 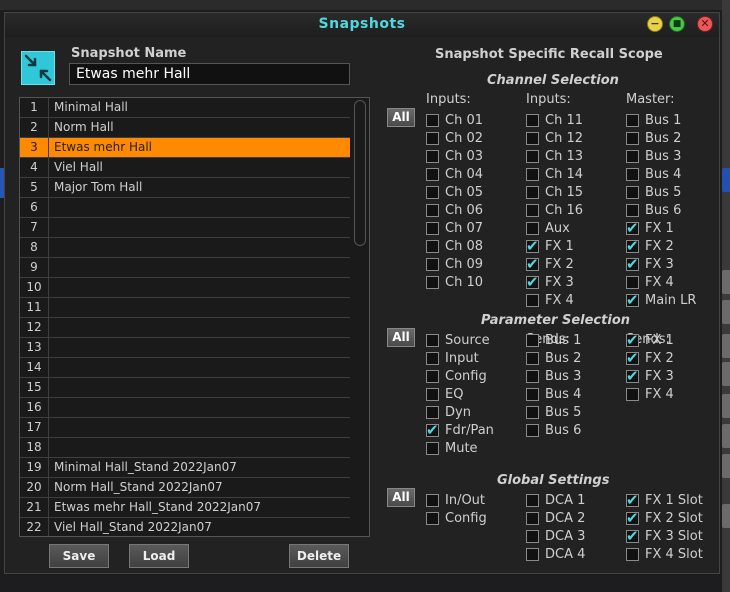 I want to click on table-row: 20 Norm Hall_Stand 2022Jan07, so click(x=185, y=488).